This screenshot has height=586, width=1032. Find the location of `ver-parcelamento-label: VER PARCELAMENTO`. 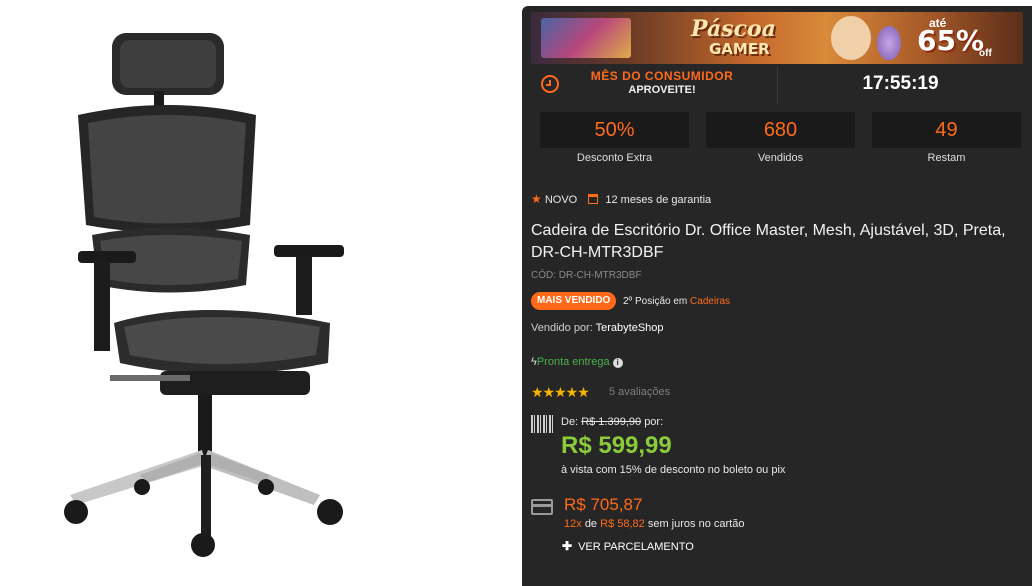

ver-parcelamento-label: VER PARCELAMENTO is located at coordinates (636, 547).